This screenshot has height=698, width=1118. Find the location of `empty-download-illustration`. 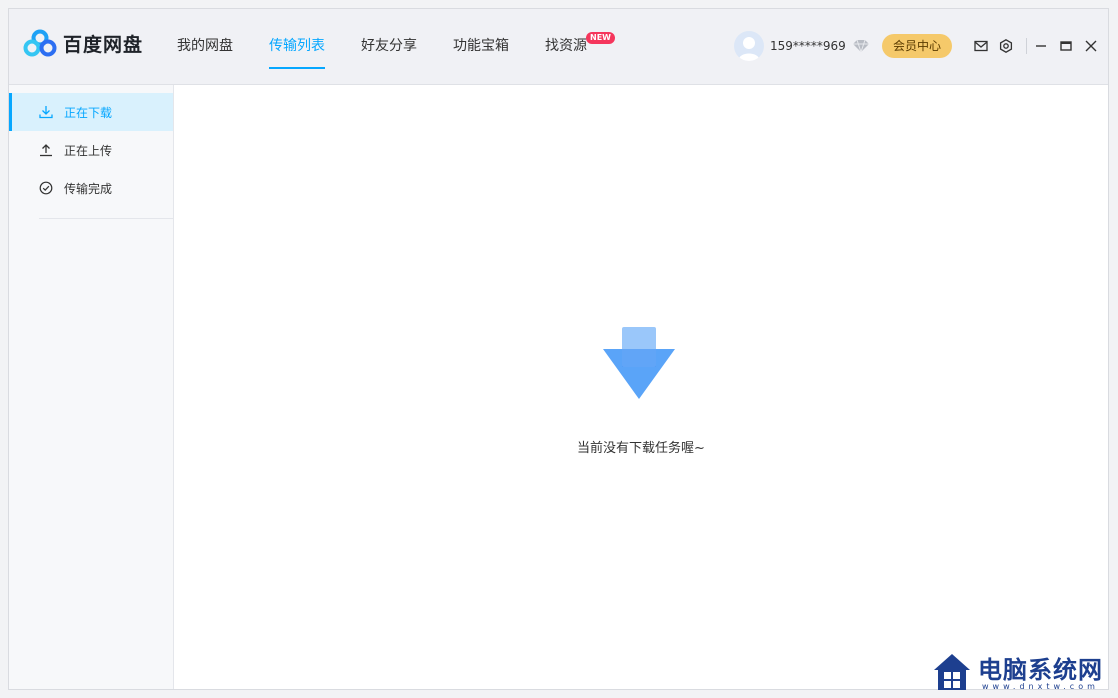

empty-download-illustration is located at coordinates (639, 363).